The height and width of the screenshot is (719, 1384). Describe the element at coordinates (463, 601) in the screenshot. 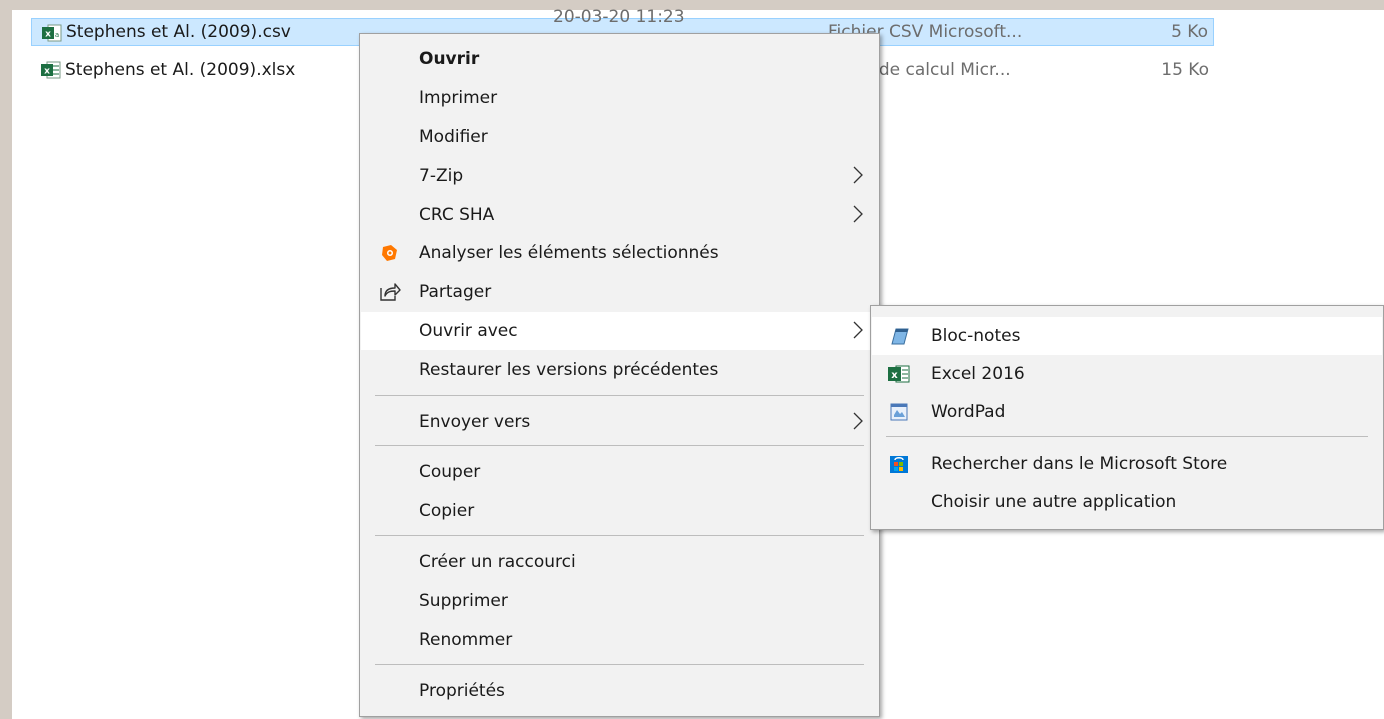

I see `menu-item-label: Supprimer` at that location.